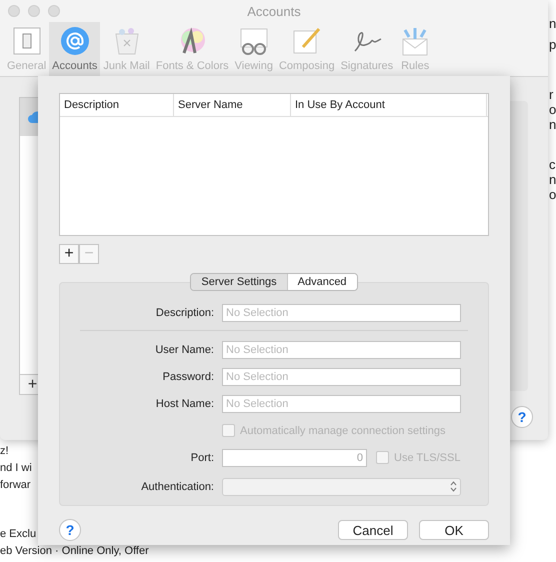 The width and height of the screenshot is (556, 562). I want to click on column-header: Description, so click(117, 105).